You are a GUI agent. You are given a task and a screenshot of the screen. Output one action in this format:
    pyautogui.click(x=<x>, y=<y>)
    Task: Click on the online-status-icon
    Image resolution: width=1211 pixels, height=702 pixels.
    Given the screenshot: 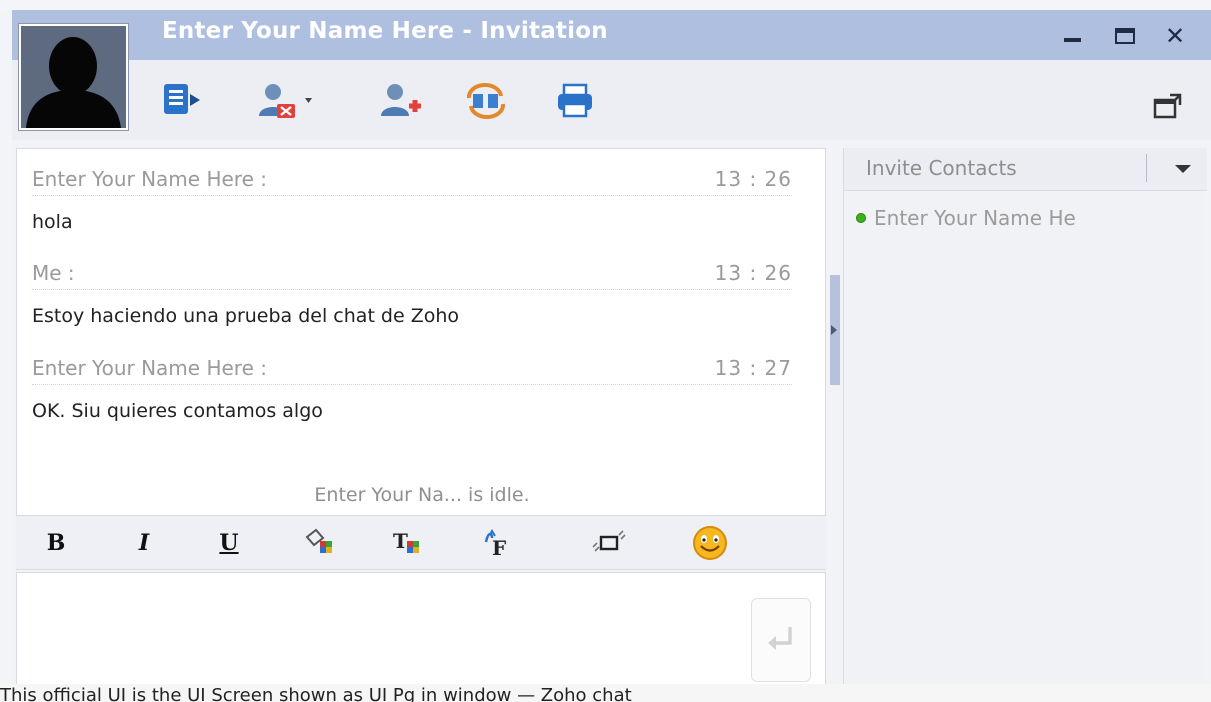 What is the action you would take?
    pyautogui.click(x=861, y=218)
    